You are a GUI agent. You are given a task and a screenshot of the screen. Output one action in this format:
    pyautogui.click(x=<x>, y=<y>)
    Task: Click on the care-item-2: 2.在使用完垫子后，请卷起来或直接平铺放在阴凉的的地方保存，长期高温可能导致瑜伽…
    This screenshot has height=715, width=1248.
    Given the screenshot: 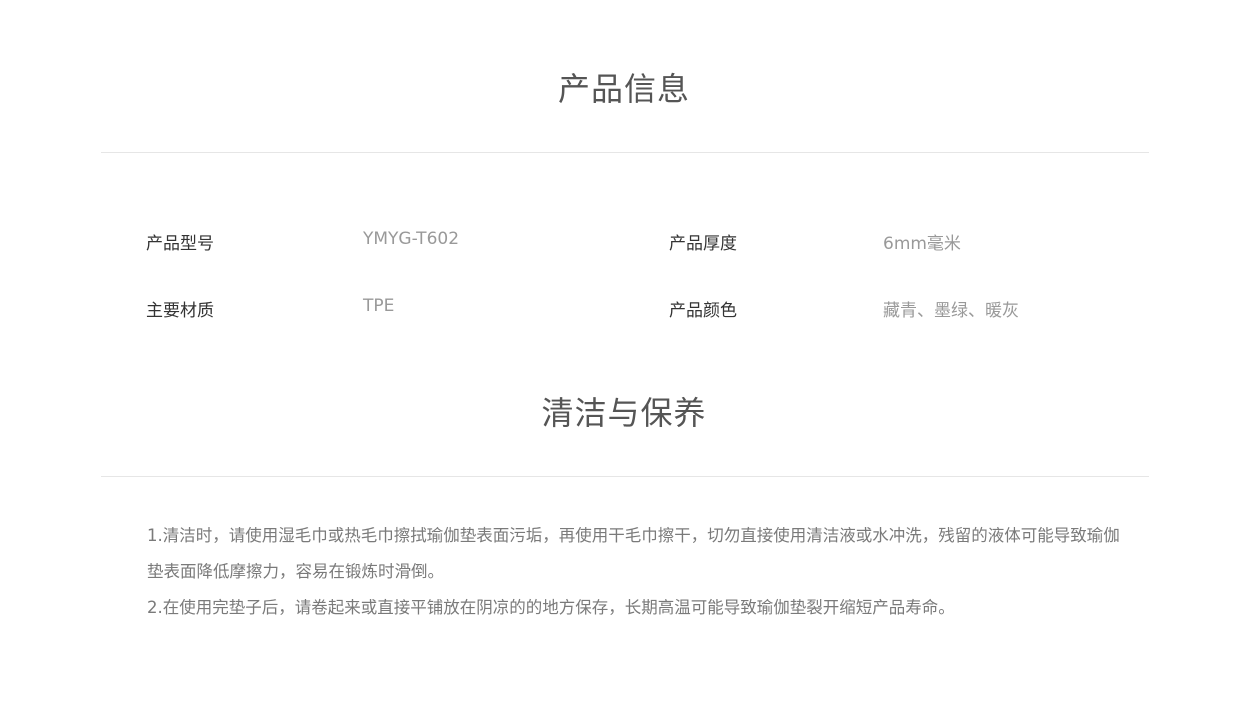 What is the action you would take?
    pyautogui.click(x=551, y=607)
    